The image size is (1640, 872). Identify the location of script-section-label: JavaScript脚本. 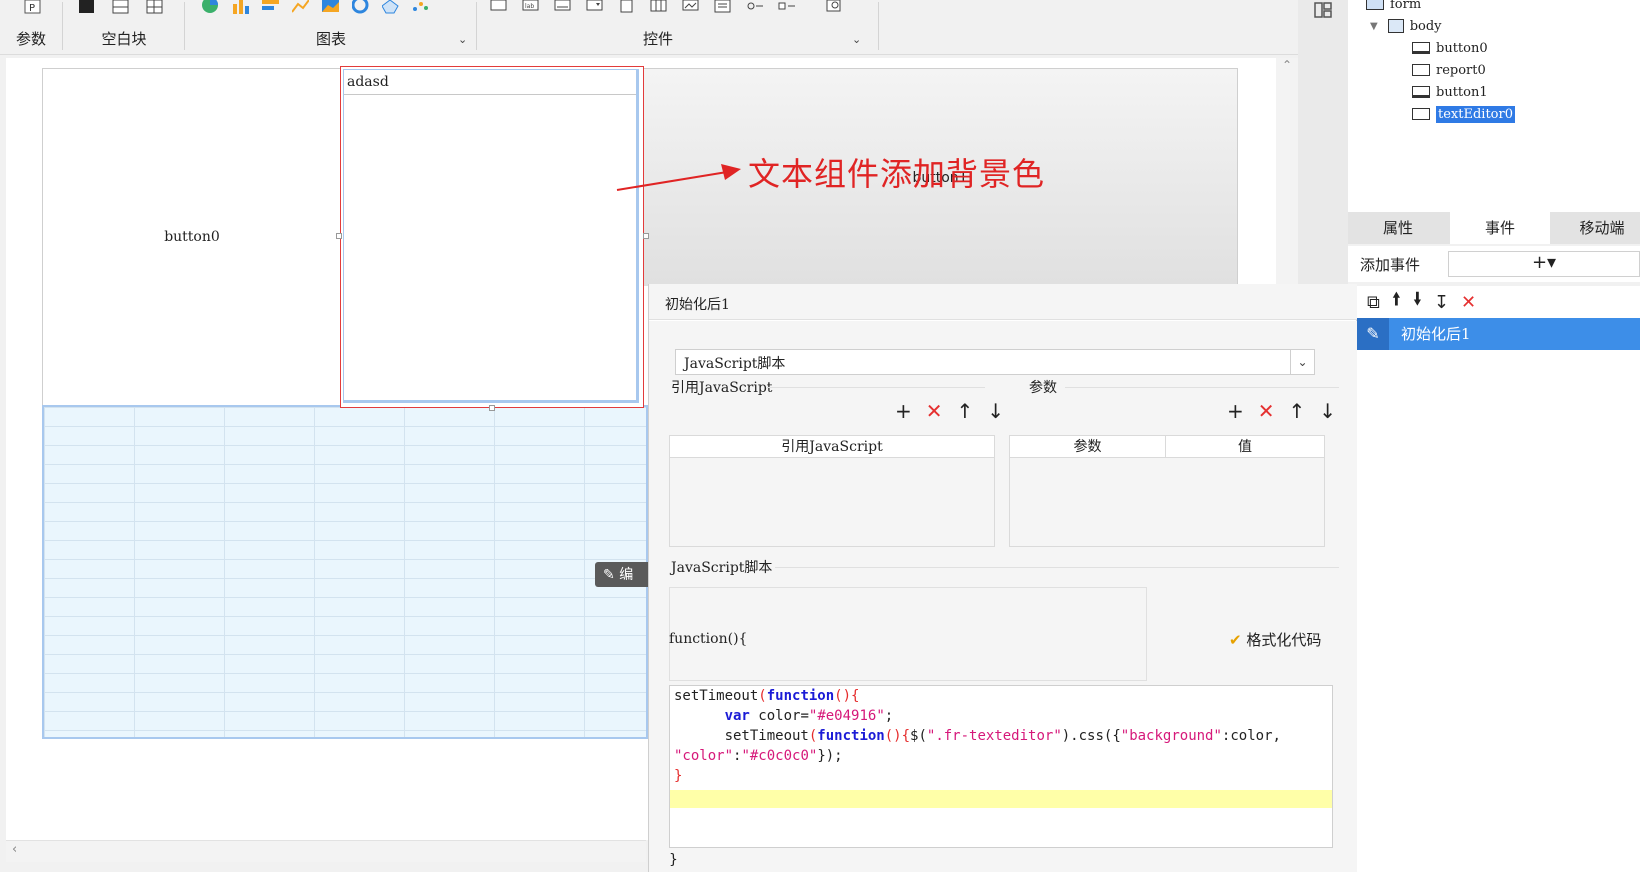
(722, 568).